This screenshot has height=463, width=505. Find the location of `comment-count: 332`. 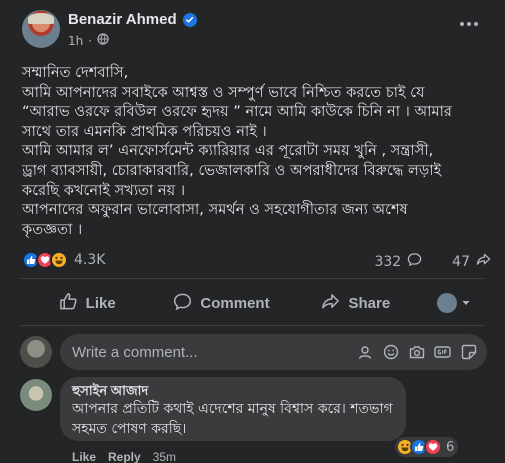

comment-count: 332 is located at coordinates (387, 262).